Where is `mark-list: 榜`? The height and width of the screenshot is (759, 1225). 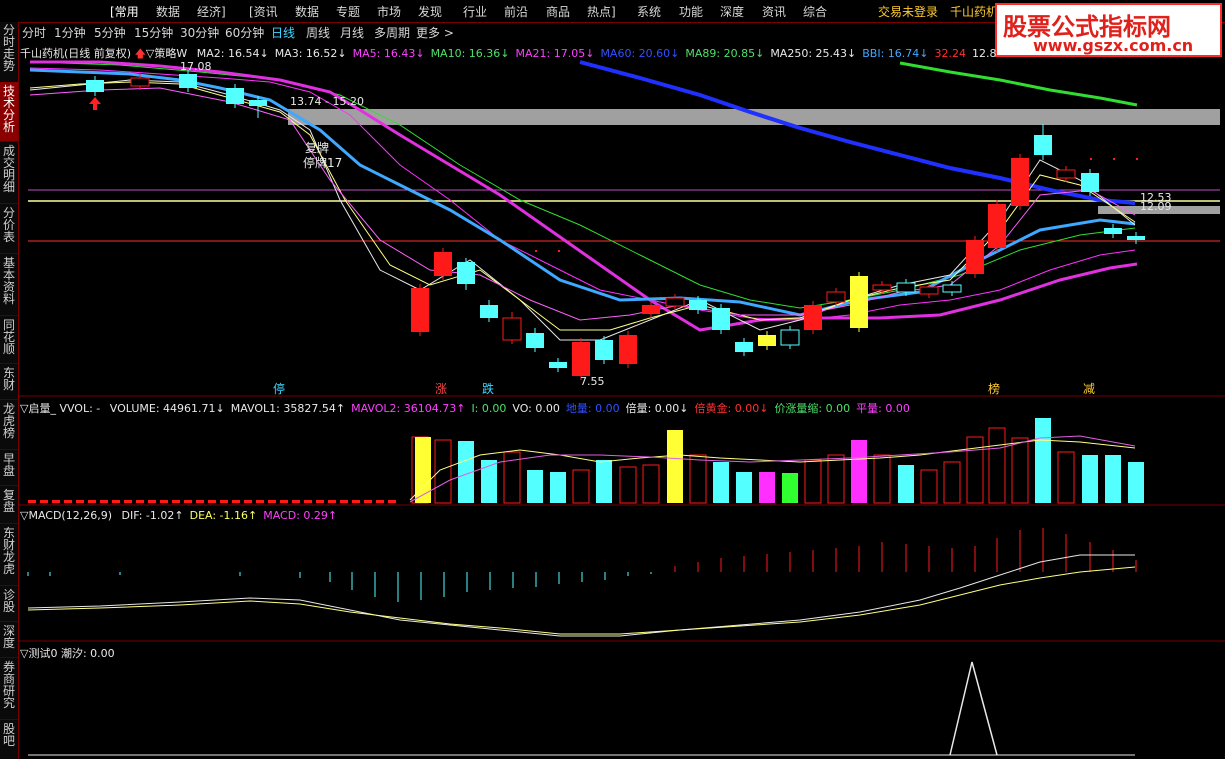 mark-list: 榜 is located at coordinates (994, 388).